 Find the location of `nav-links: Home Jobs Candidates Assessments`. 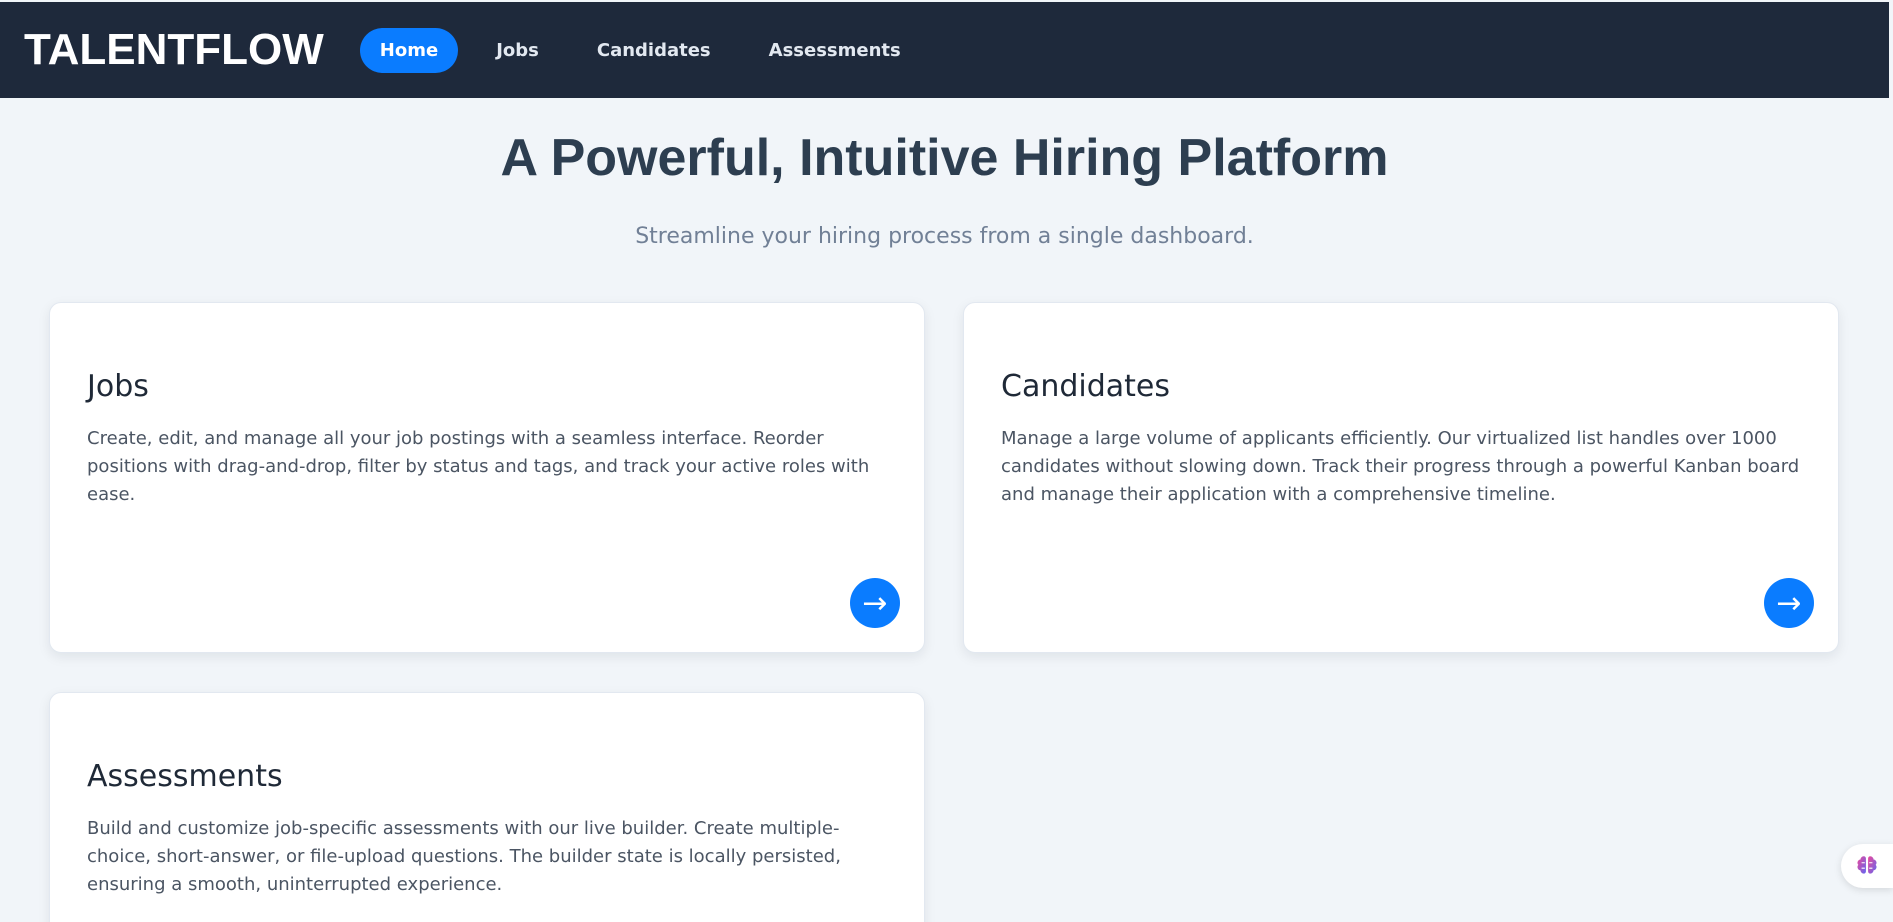

nav-links: Home Jobs Candidates Assessments is located at coordinates (649, 50).